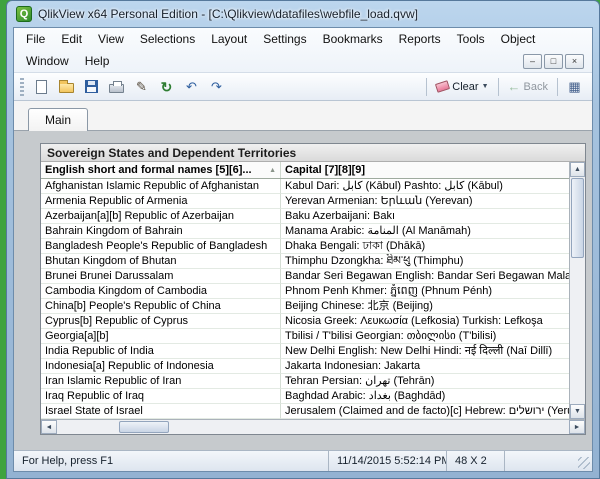 The height and width of the screenshot is (479, 600). What do you see at coordinates (518, 39) in the screenshot?
I see `menu-item-object: Object` at bounding box center [518, 39].